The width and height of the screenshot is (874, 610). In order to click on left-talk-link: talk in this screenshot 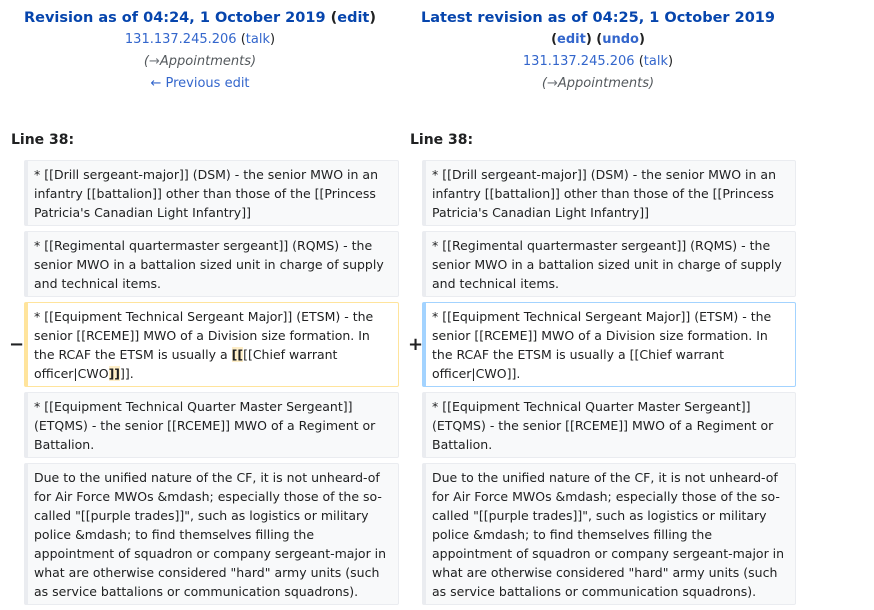, I will do `click(258, 39)`.